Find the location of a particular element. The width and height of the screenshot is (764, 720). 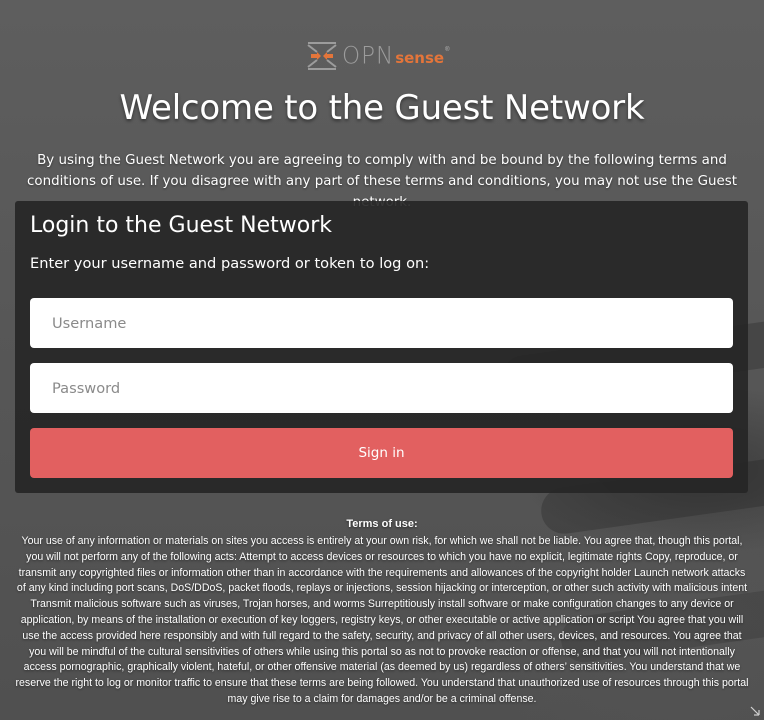

resize-grip-icon is located at coordinates (755, 711).